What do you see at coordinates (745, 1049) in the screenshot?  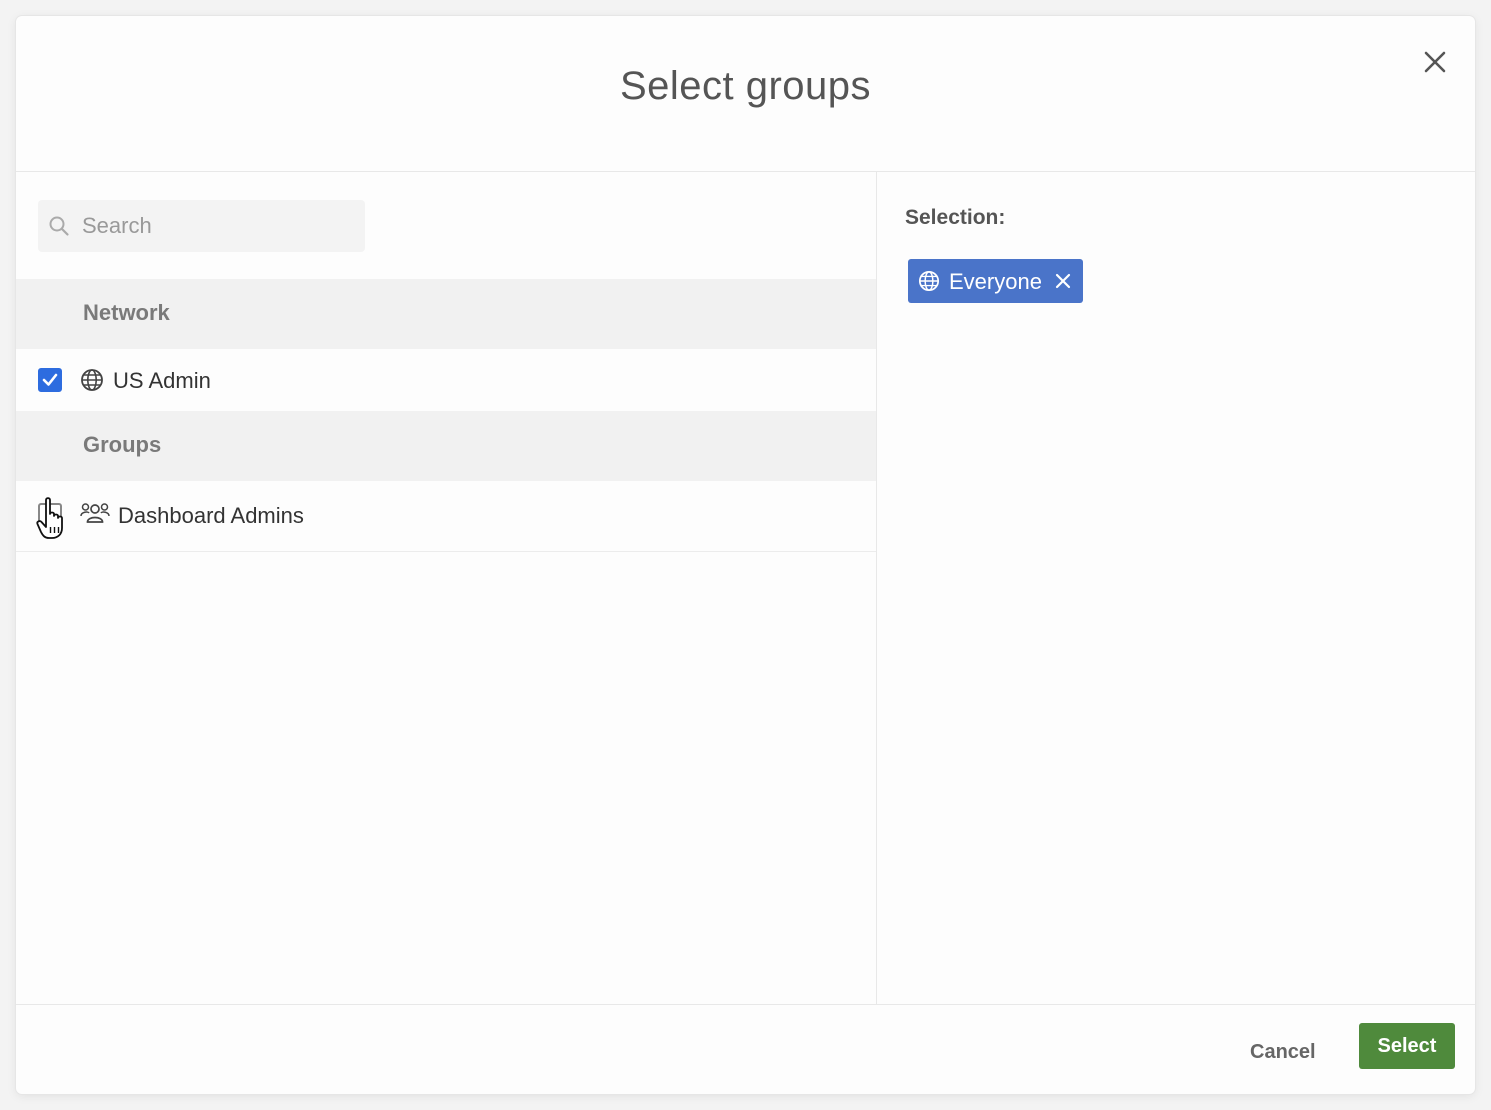 I see `dialog-footer: Cancel Select` at bounding box center [745, 1049].